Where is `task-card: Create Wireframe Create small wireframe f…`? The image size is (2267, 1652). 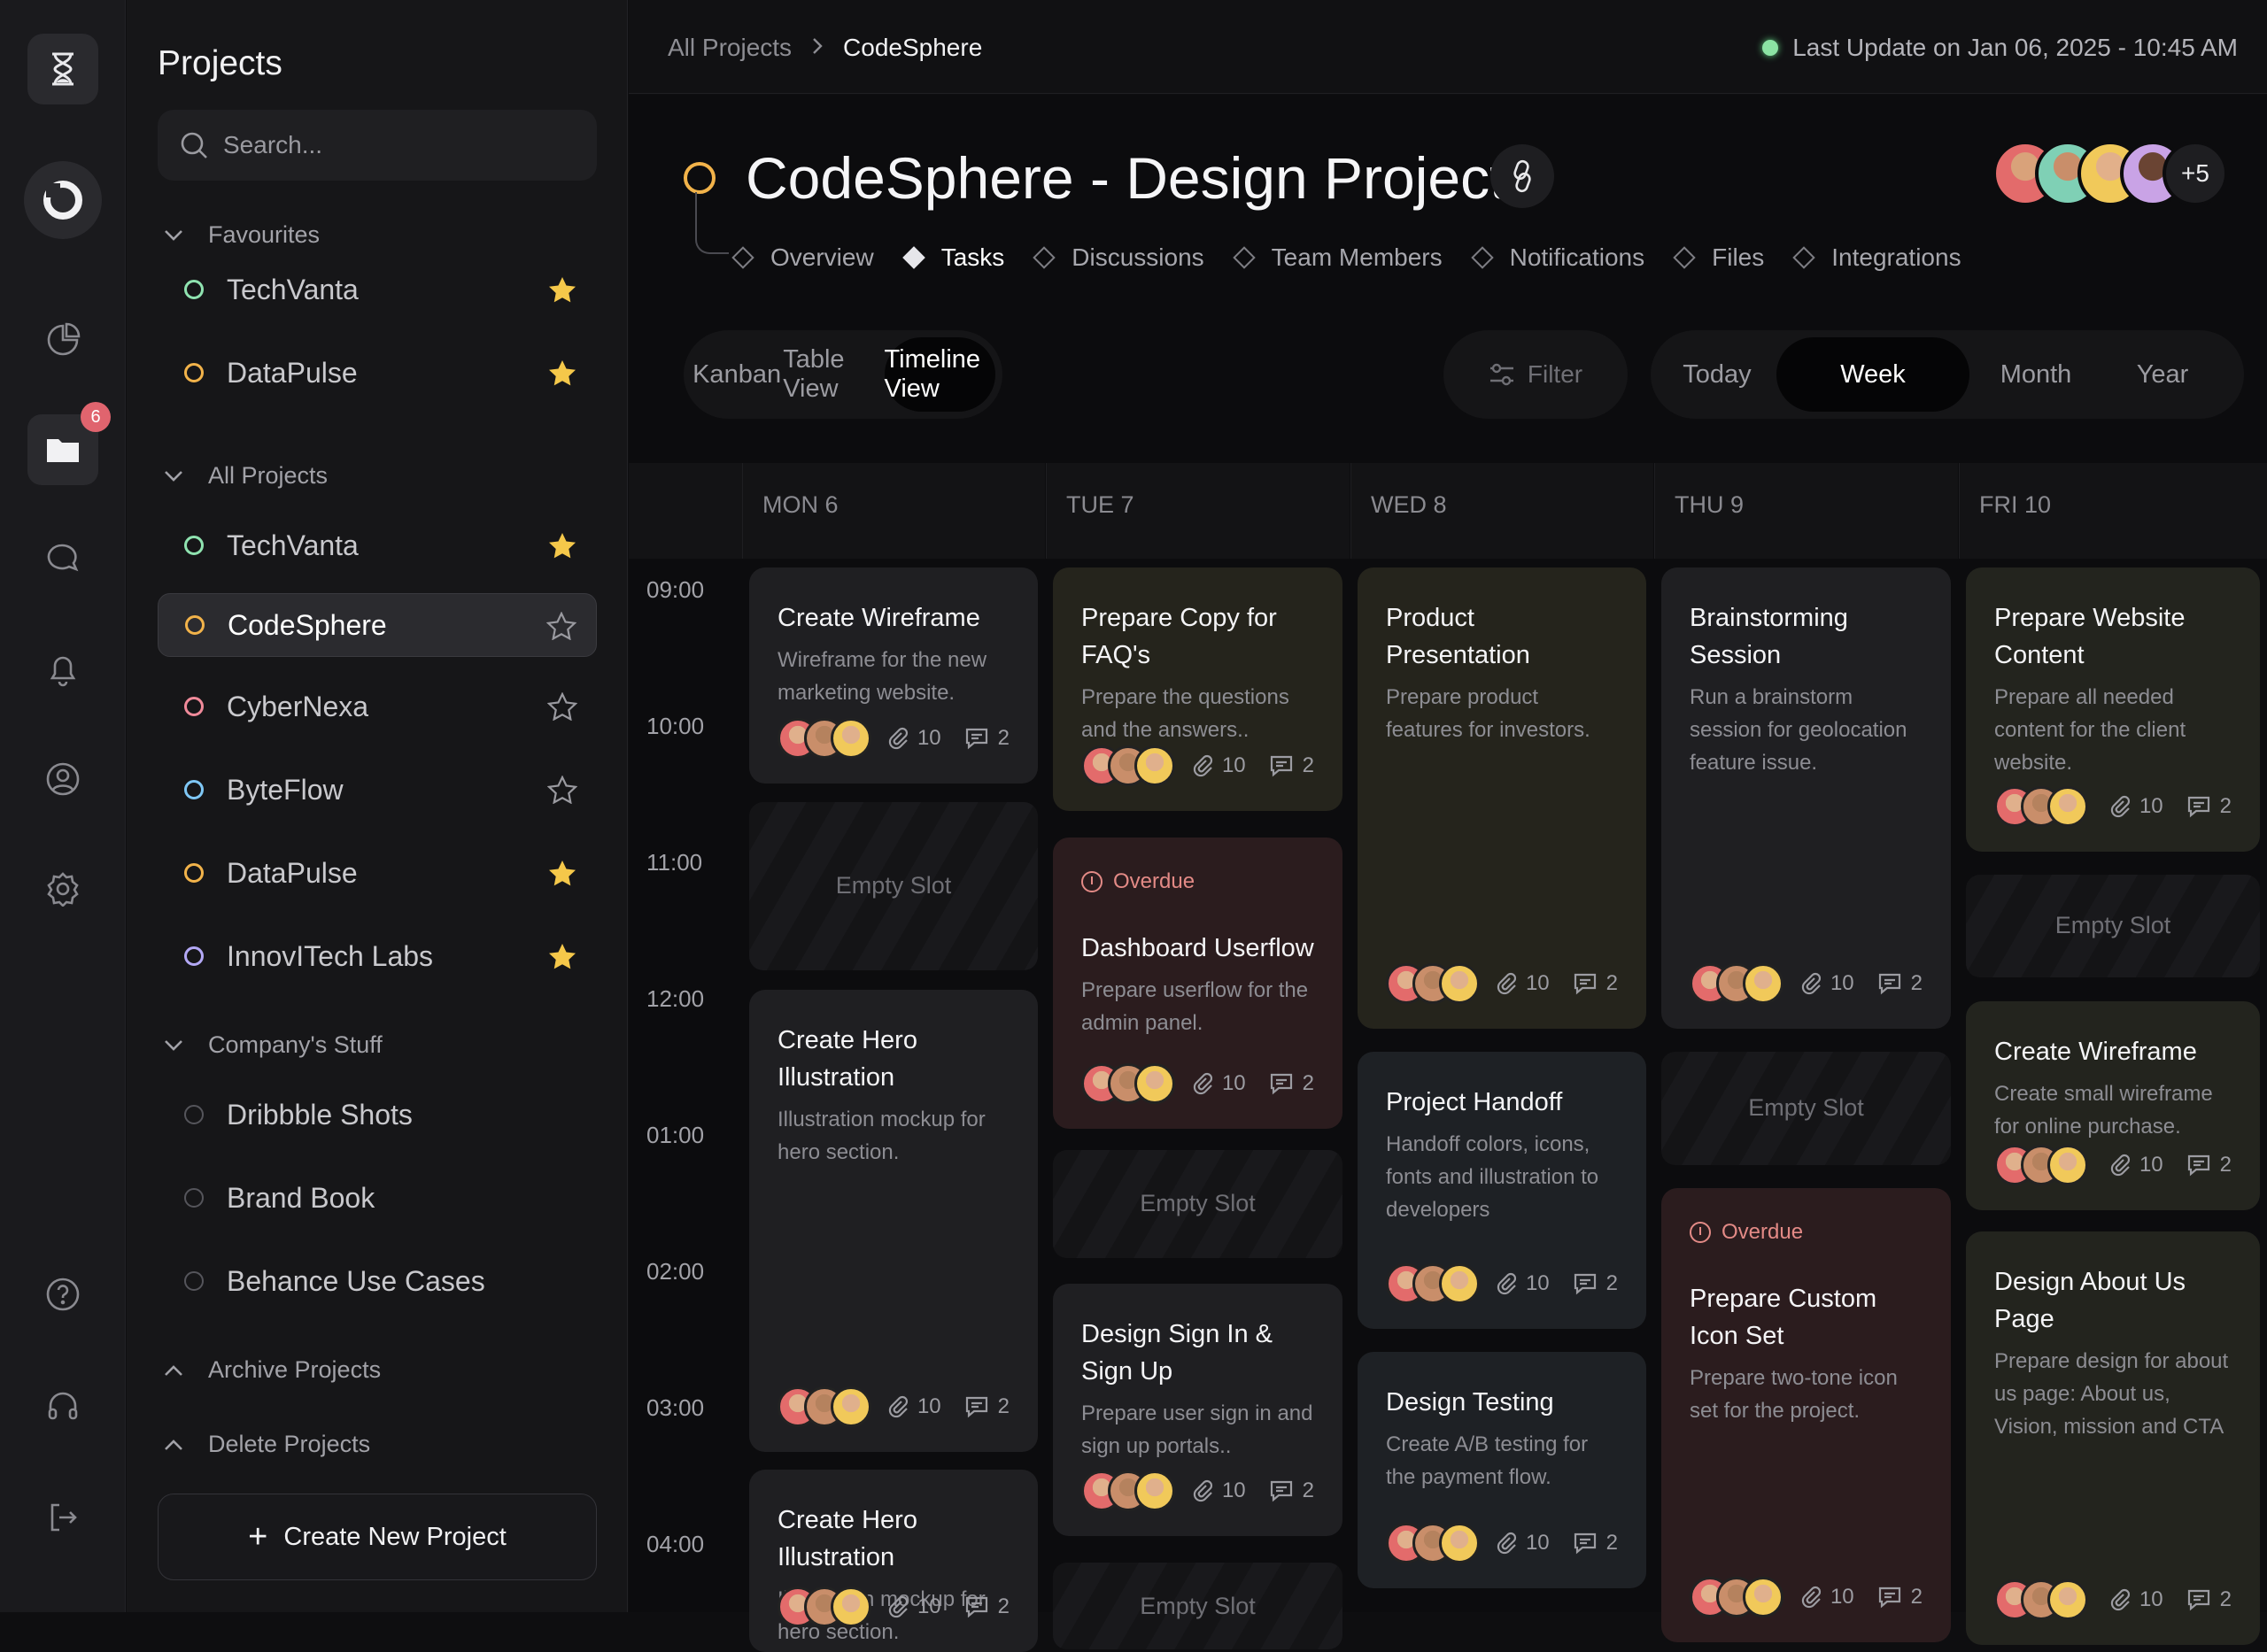
task-card: Create Wireframe Create small wireframe f… is located at coordinates (2113, 1105).